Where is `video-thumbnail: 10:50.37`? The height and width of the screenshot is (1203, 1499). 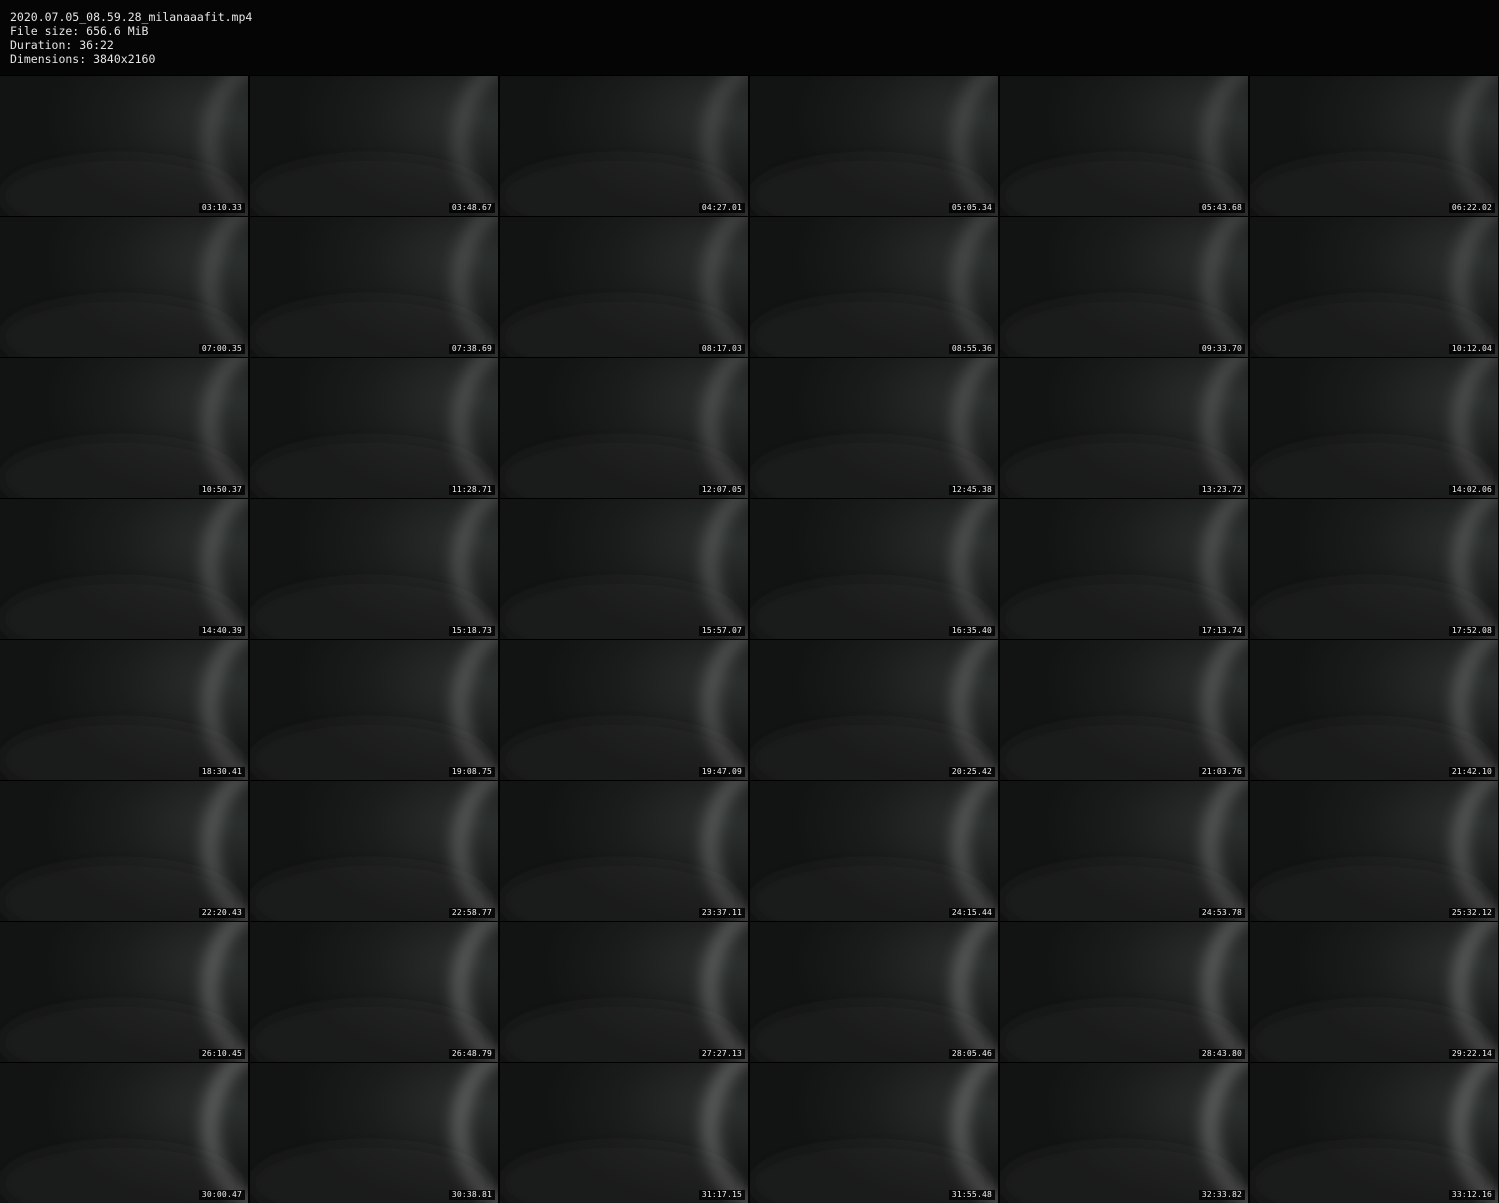 video-thumbnail: 10:50.37 is located at coordinates (124, 428).